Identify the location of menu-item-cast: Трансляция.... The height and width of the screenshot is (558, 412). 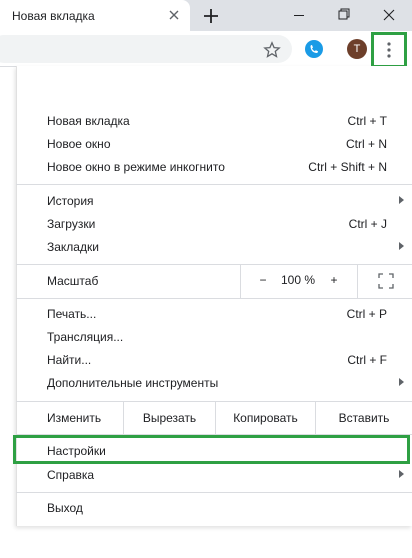
(214, 337).